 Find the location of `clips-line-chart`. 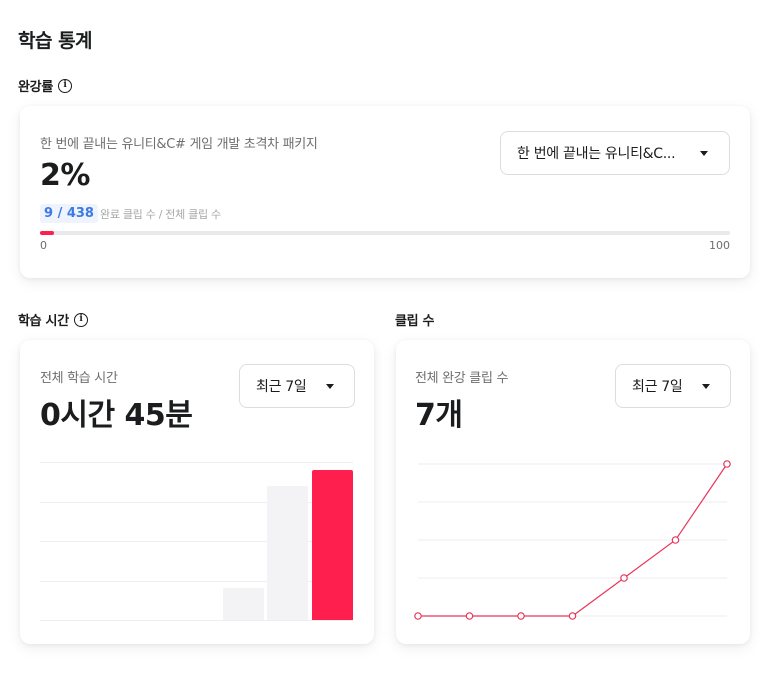

clips-line-chart is located at coordinates (572, 540).